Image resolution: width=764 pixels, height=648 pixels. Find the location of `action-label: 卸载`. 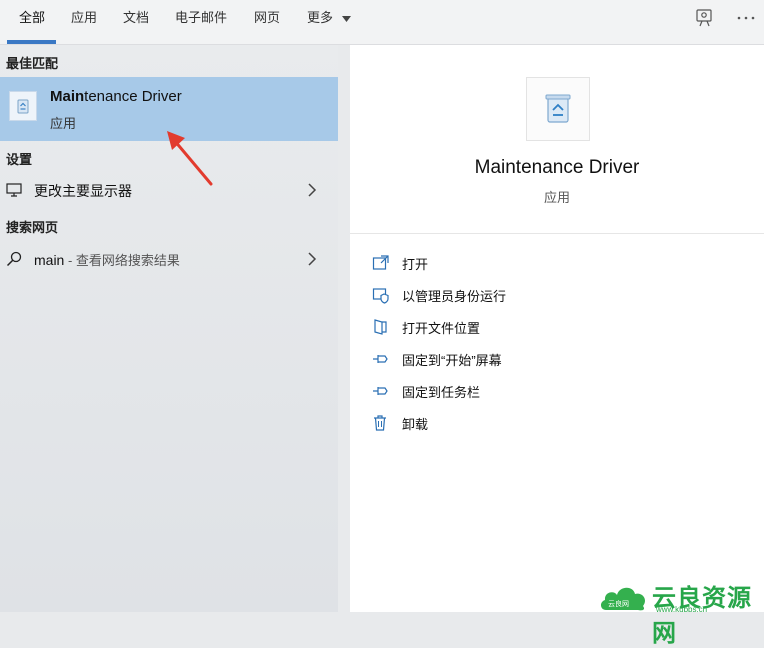

action-label: 卸载 is located at coordinates (415, 424).